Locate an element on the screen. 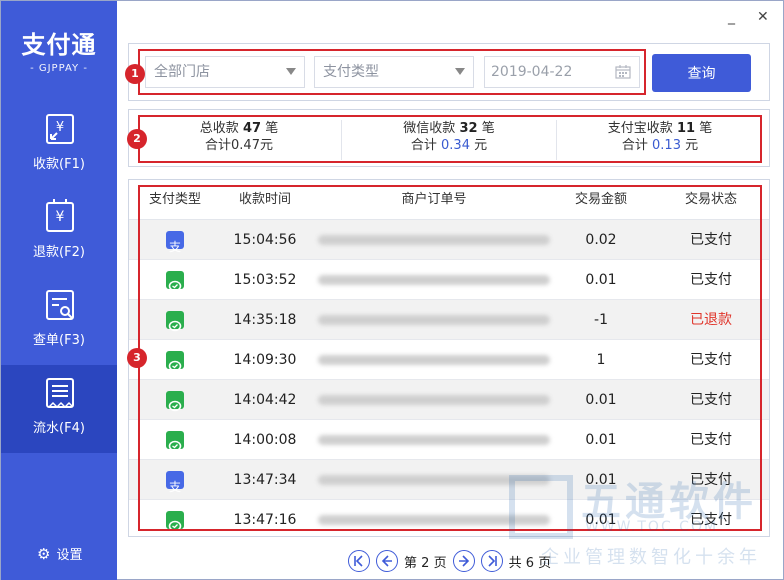 Image resolution: width=784 pixels, height=580 pixels. calendar-icon is located at coordinates (623, 72).